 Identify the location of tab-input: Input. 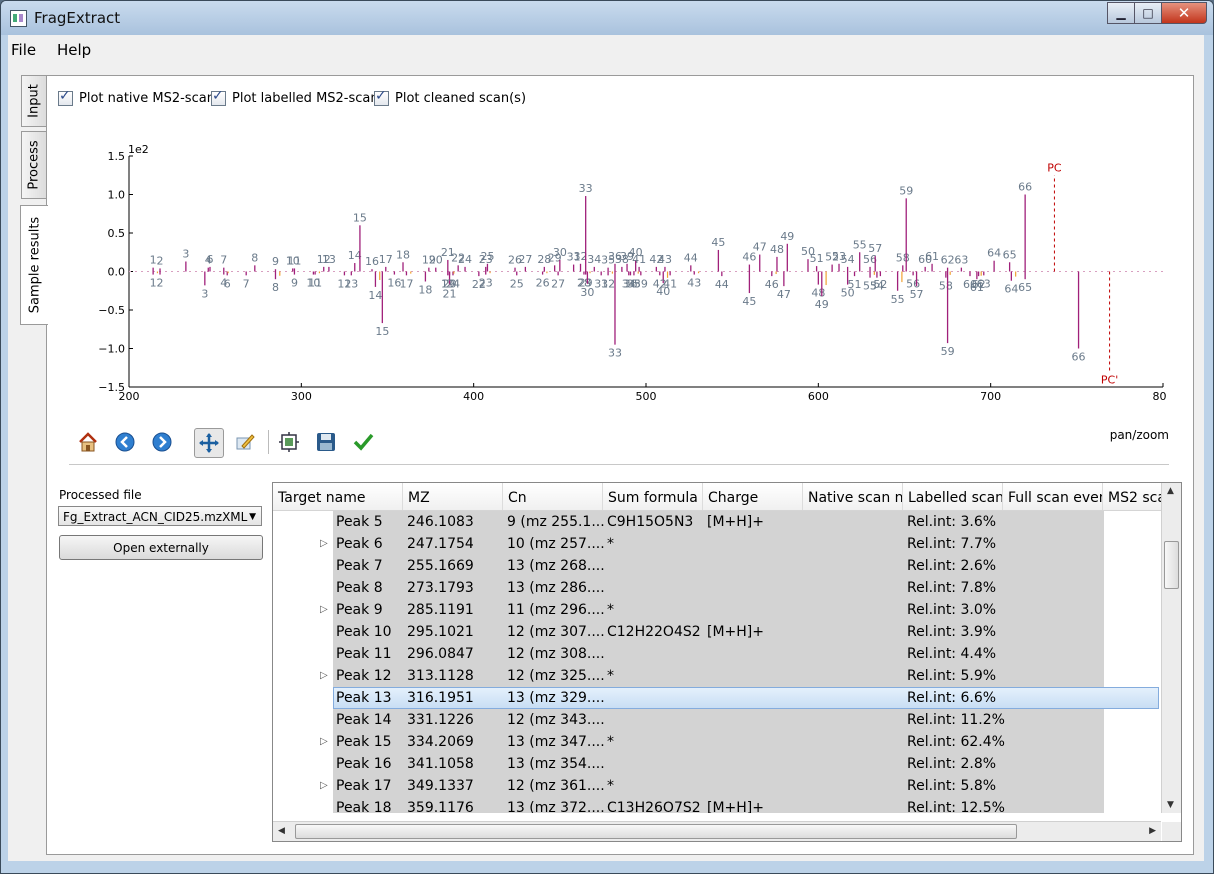
(33, 101).